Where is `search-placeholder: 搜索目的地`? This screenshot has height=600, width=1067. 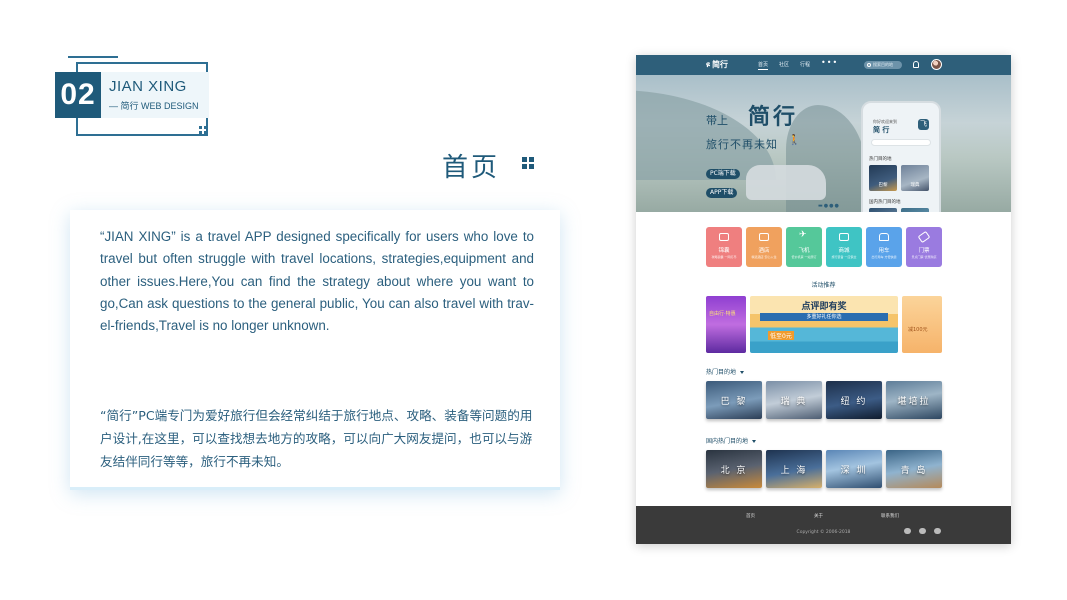
search-placeholder: 搜索目的地 is located at coordinates (883, 64).